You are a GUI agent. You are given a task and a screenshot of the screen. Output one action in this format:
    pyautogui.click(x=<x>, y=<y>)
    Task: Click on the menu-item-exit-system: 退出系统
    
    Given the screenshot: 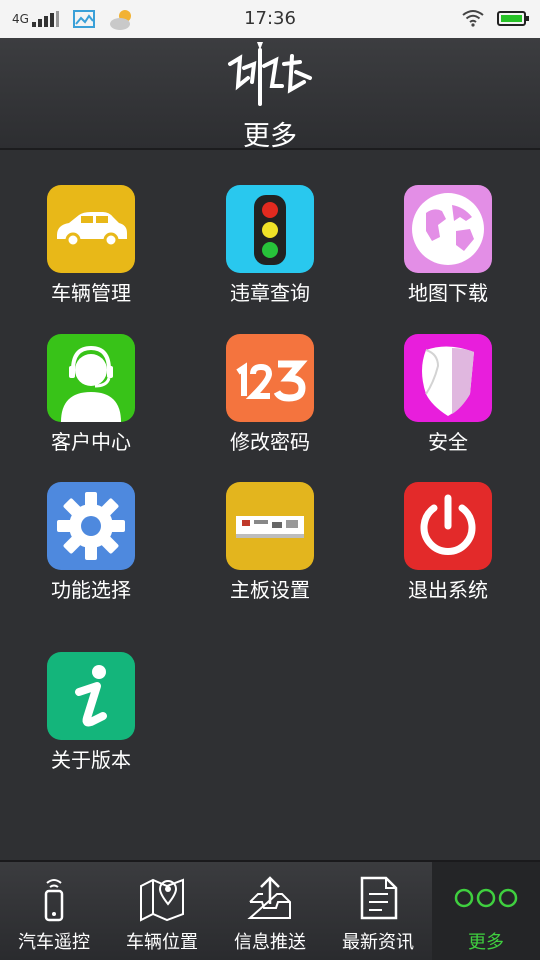 What is the action you would take?
    pyautogui.click(x=448, y=547)
    